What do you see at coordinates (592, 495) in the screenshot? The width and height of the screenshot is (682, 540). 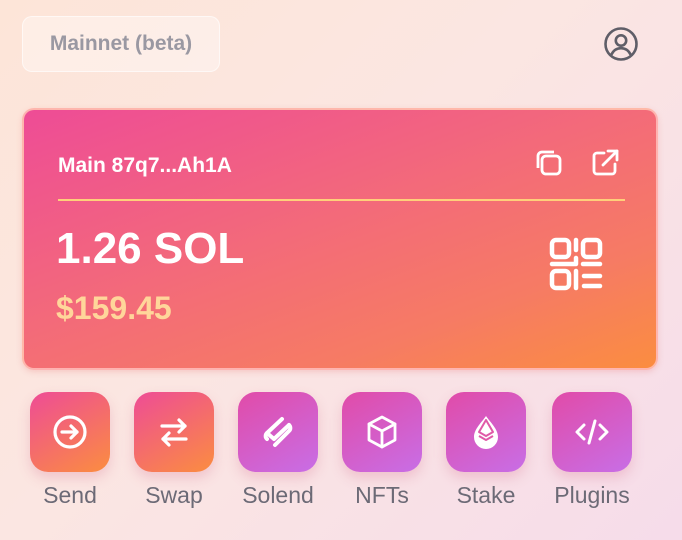 I see `plugins-label: Plugins` at bounding box center [592, 495].